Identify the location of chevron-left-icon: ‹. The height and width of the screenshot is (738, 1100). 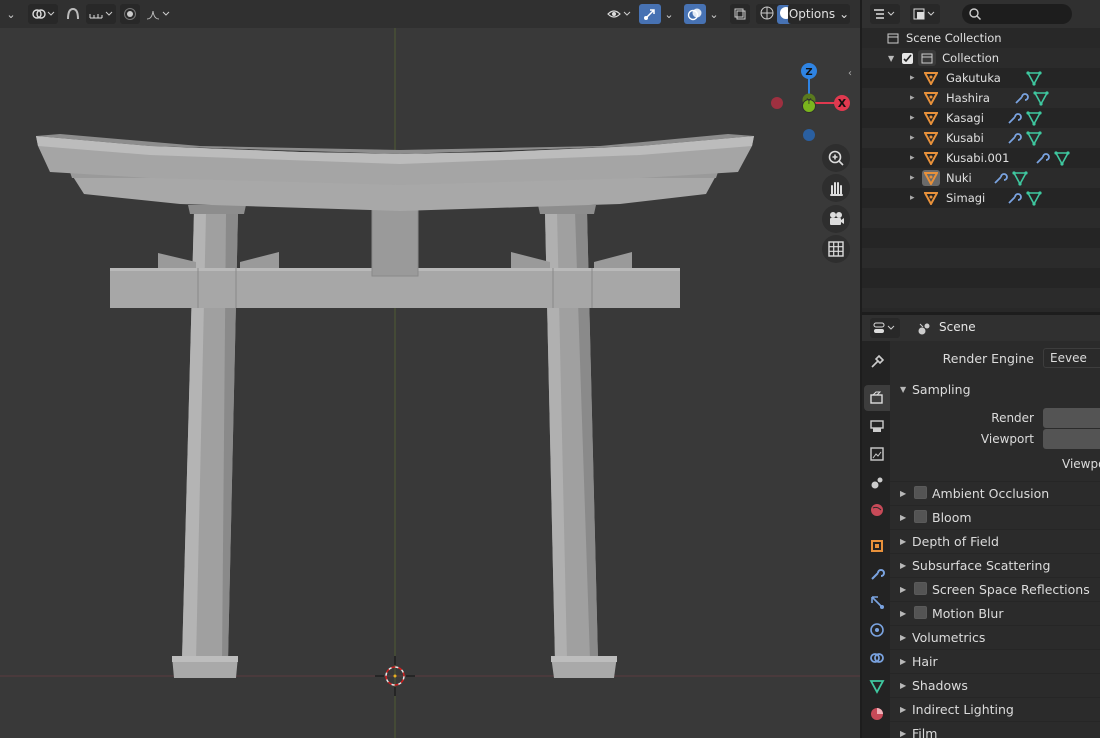
(854, 75).